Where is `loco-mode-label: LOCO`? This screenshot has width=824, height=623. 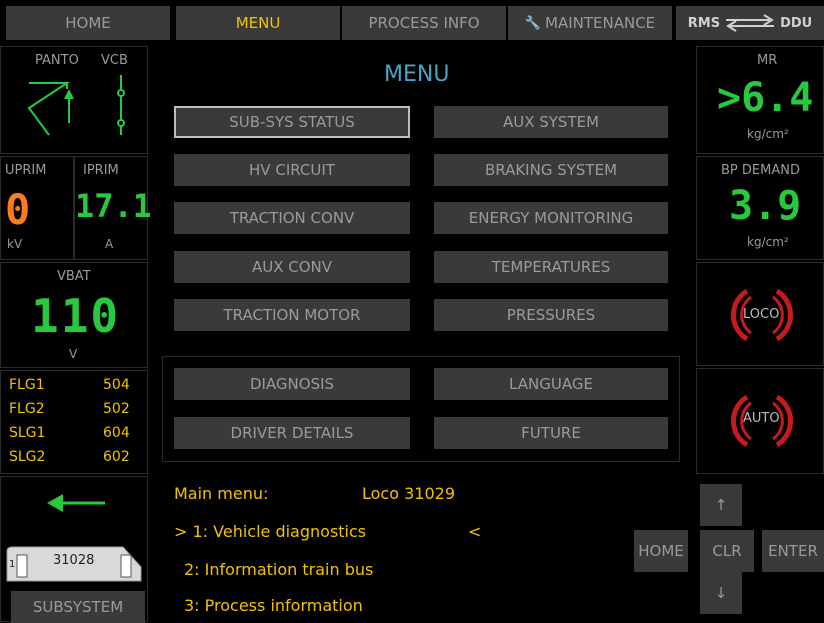 loco-mode-label: LOCO is located at coordinates (761, 314).